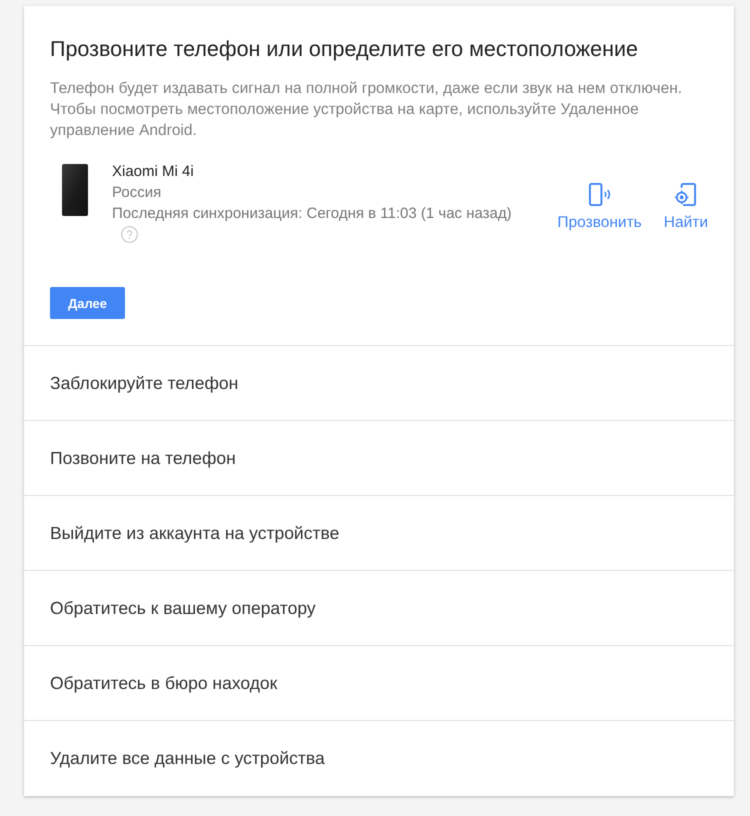 Image resolution: width=750 pixels, height=816 pixels. What do you see at coordinates (75, 190) in the screenshot?
I see `phone-icon` at bounding box center [75, 190].